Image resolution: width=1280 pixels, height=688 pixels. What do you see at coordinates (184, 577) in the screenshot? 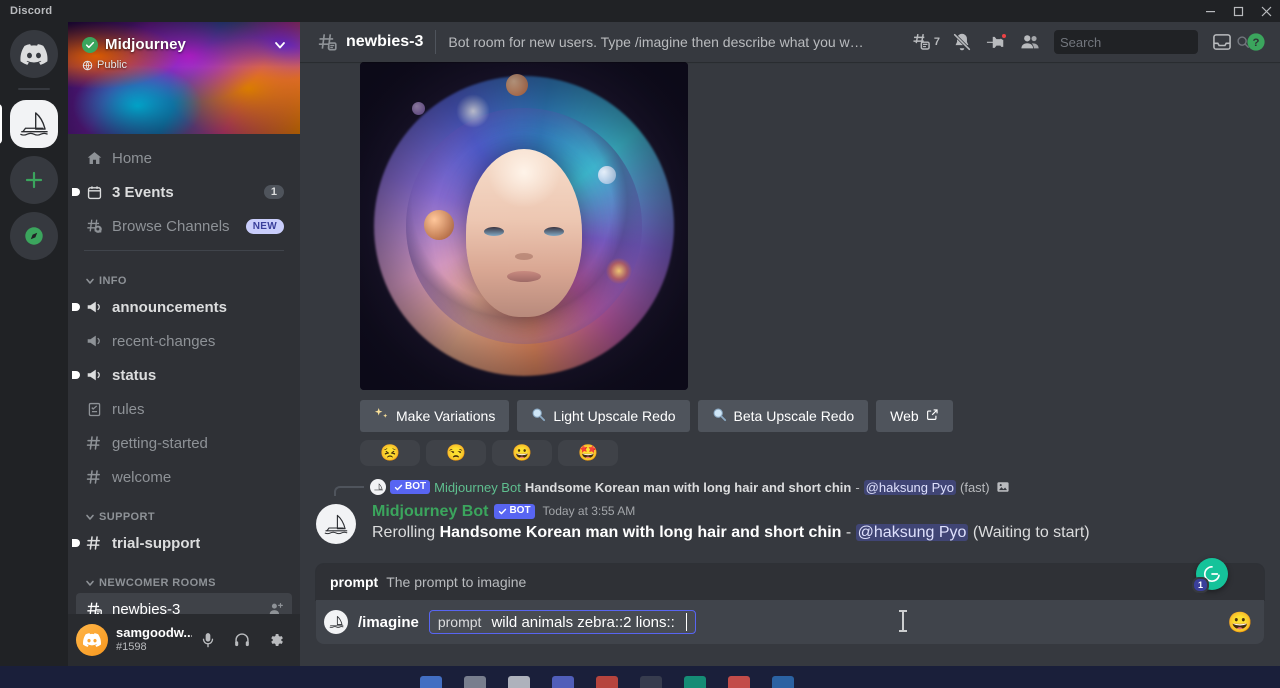
I see `category-newcomer-rooms: NEWCOMER ROOMS` at bounding box center [184, 577].